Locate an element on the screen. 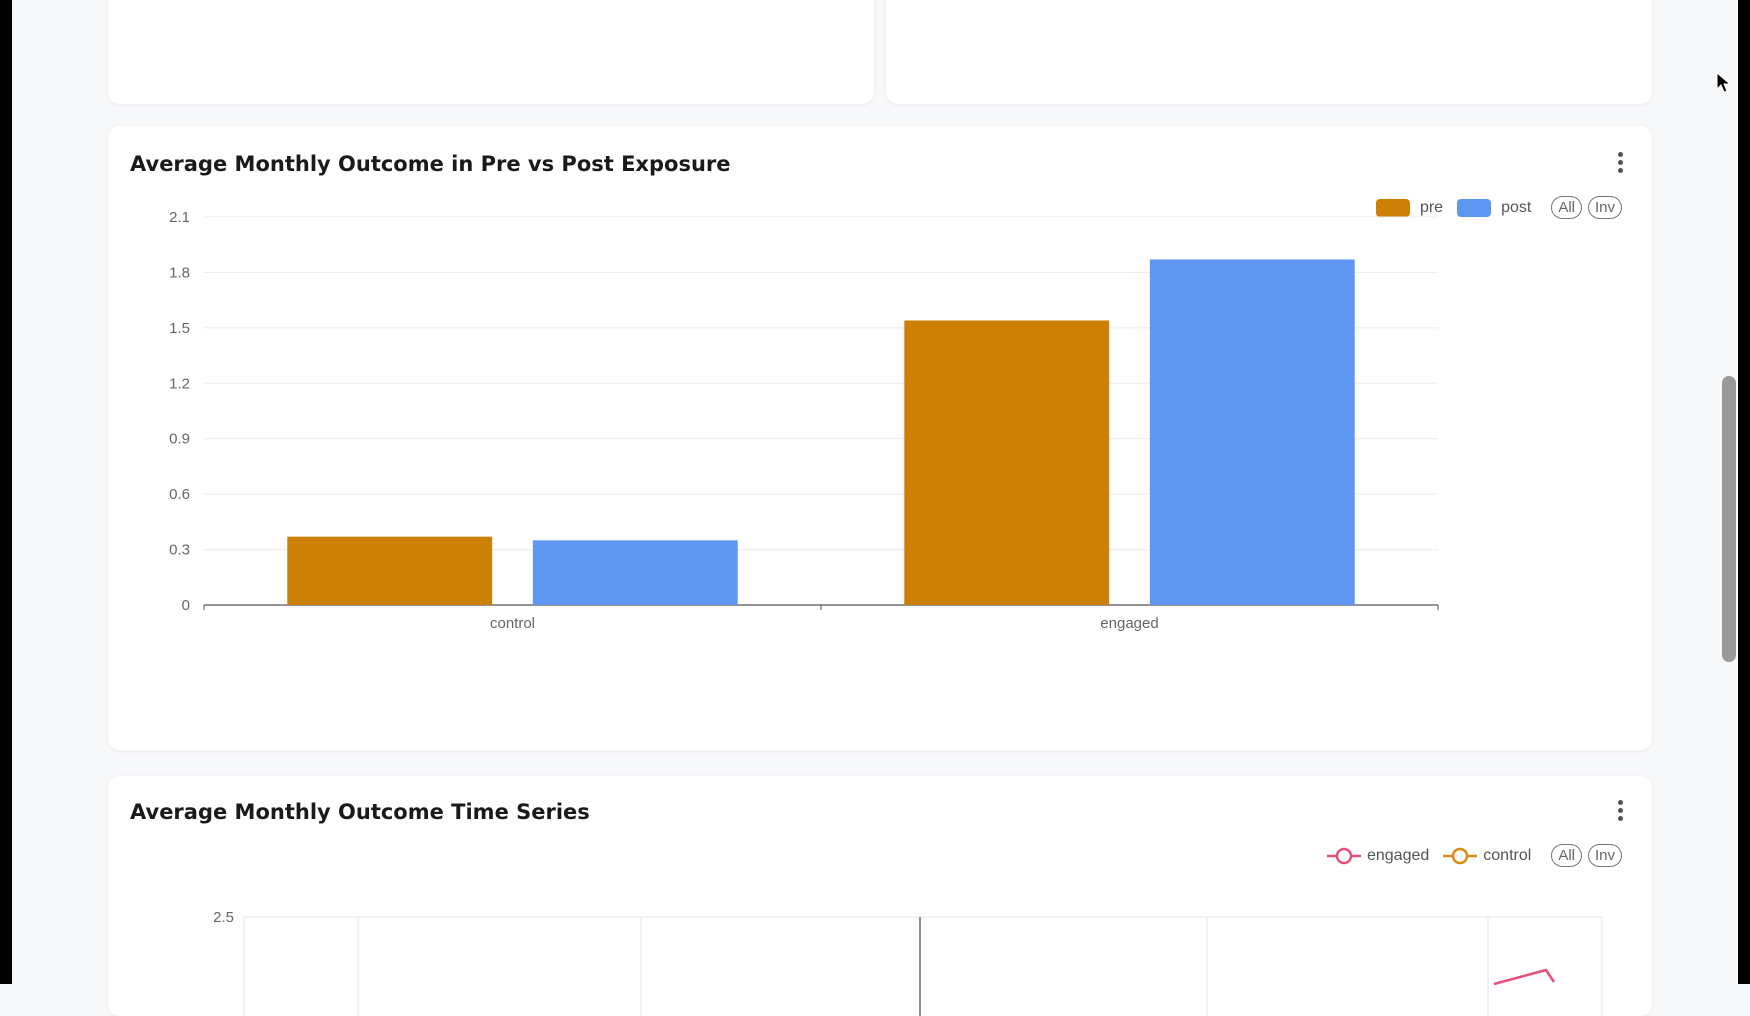  left-frame is located at coordinates (6, 492).